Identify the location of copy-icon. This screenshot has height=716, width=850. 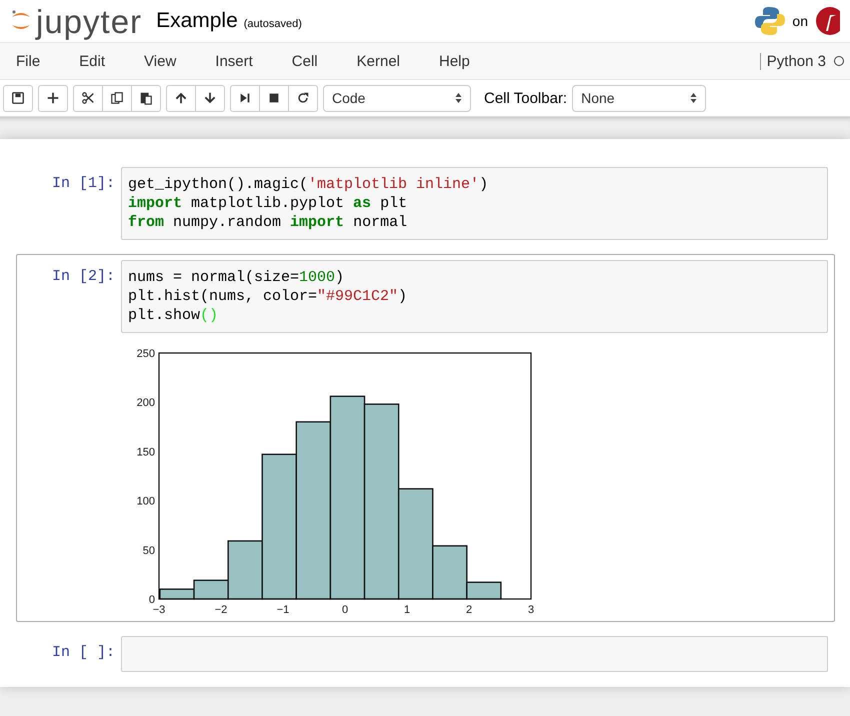
(117, 98).